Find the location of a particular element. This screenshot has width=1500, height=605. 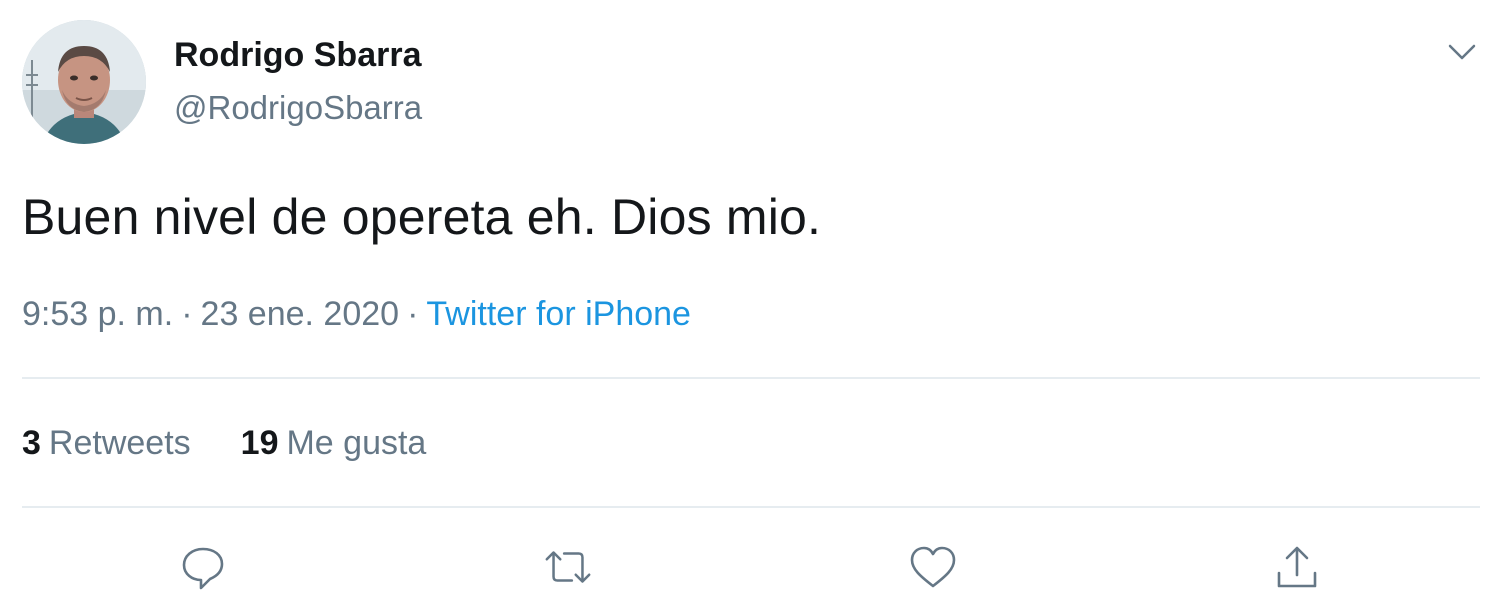

avatar is located at coordinates (84, 82).